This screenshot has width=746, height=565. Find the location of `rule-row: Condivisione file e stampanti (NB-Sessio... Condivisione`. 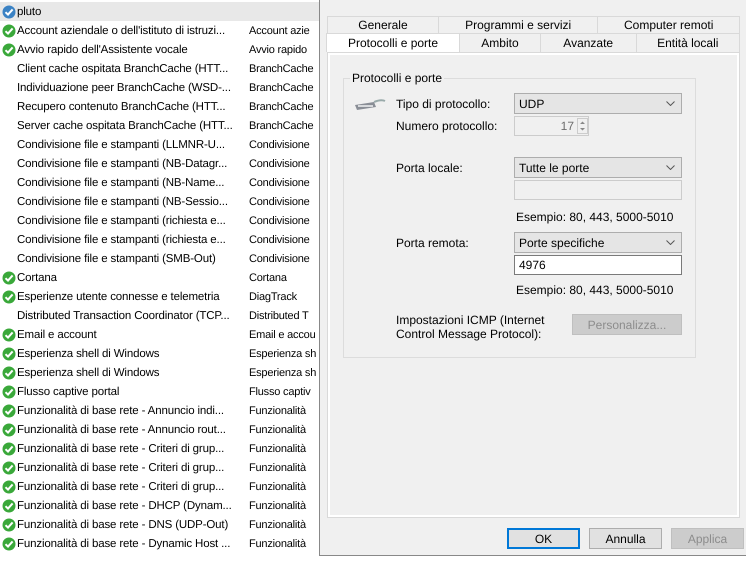

rule-row: Condivisione file e stampanti (NB-Sessio... Condivisione is located at coordinates (160, 201).